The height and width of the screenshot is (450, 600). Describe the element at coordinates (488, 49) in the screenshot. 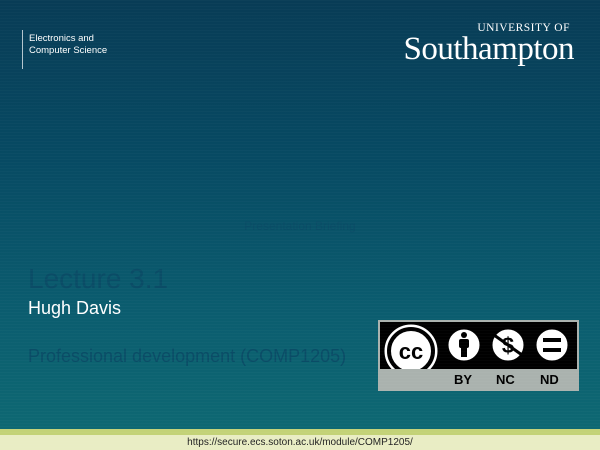

I see `university-logo-name: Southampton` at that location.